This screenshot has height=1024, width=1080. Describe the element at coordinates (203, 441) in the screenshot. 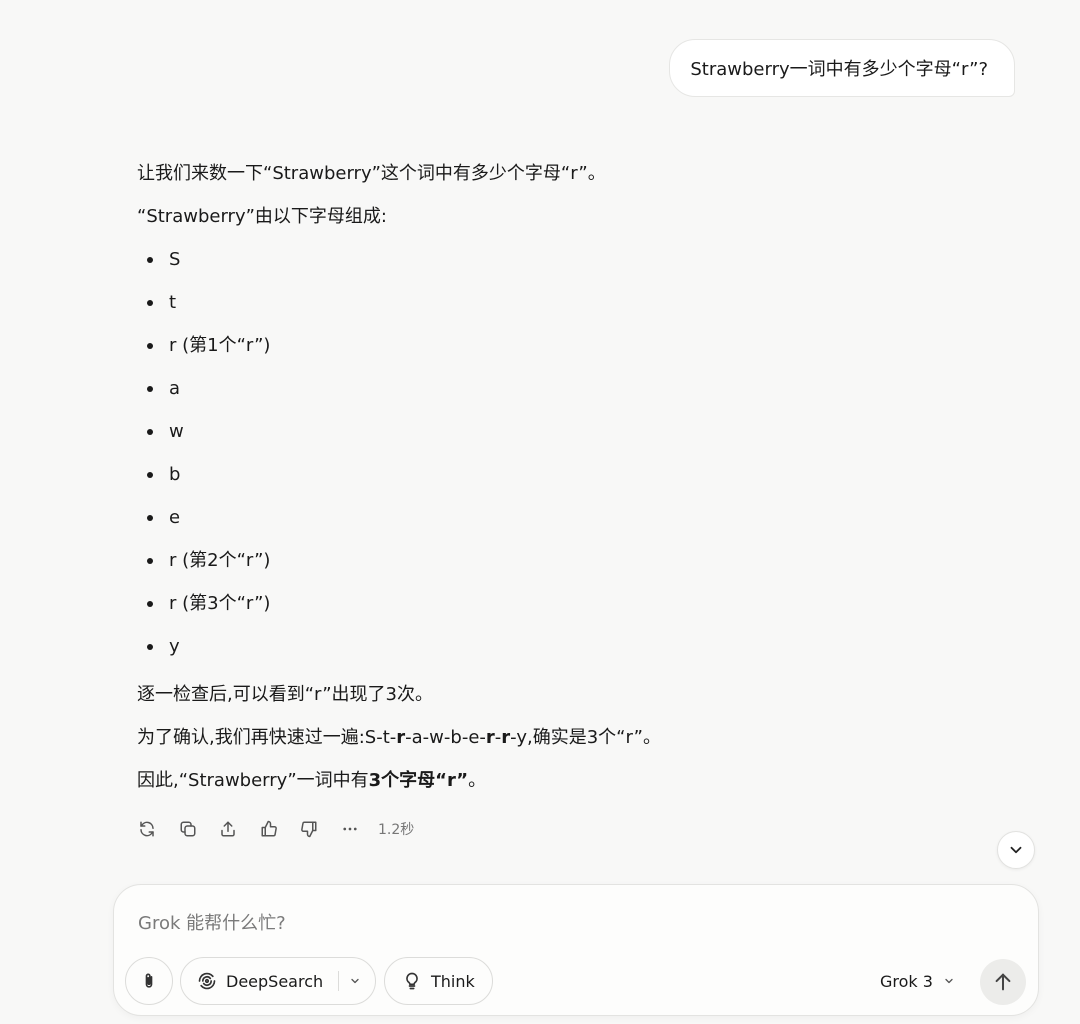

I see `list-item: w` at that location.